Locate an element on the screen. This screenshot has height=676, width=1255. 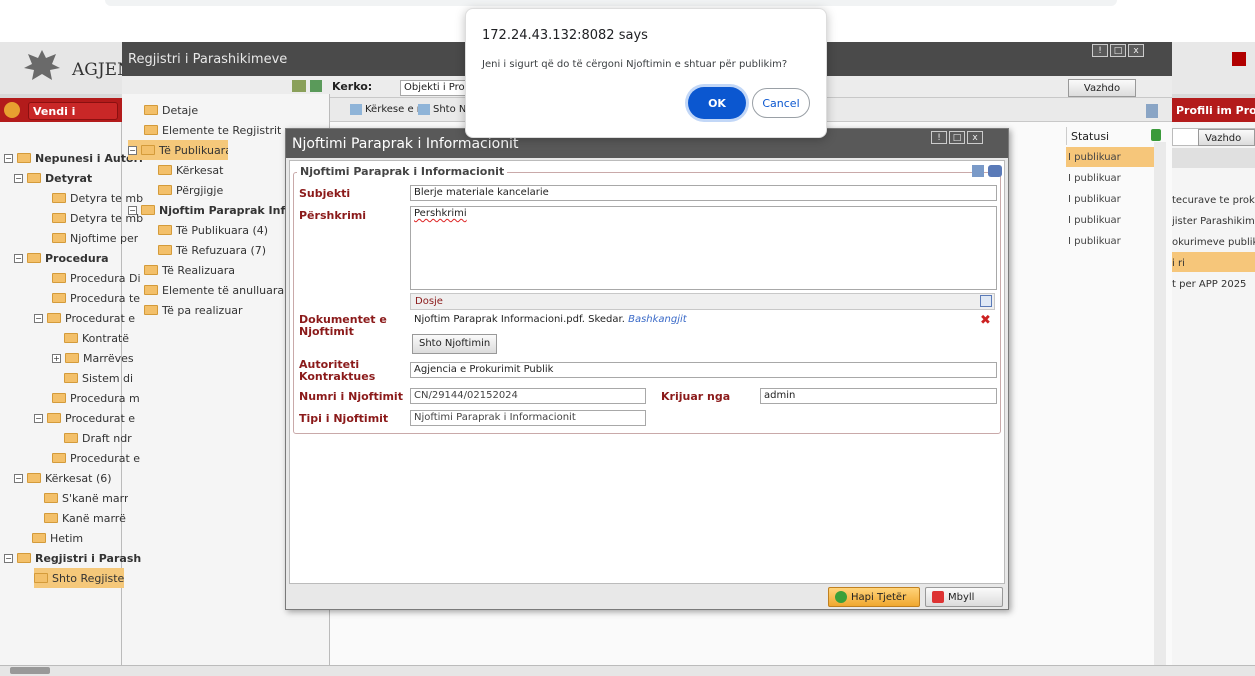
left-tree-item: Kanë marrë is located at coordinates (85, 518).